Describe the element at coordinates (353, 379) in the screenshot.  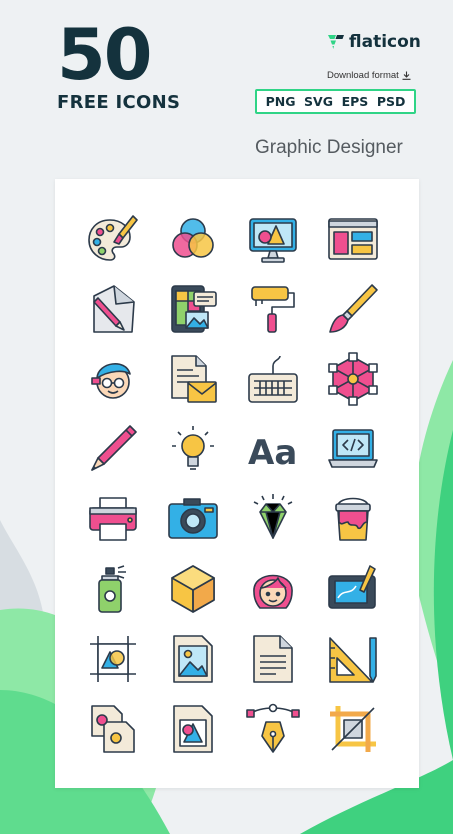
I see `vector-nodes-icon` at that location.